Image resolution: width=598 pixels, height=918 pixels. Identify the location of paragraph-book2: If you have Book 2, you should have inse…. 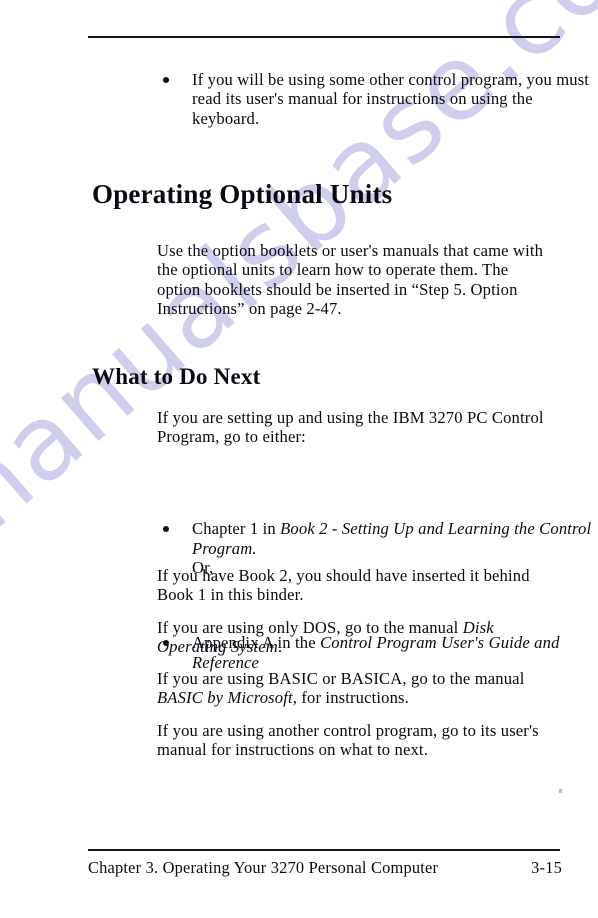
(358, 585).